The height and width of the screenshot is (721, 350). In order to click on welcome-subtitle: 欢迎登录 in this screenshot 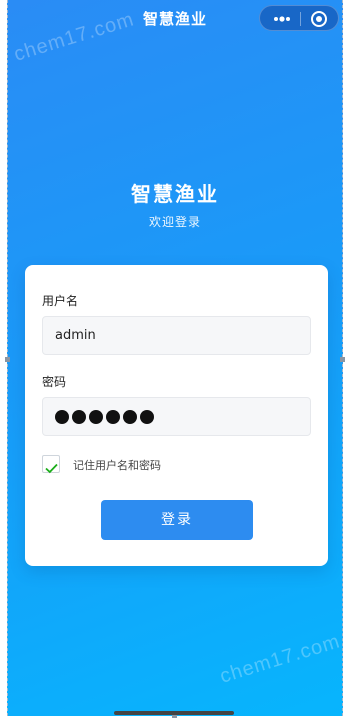, I will do `click(174, 222)`.